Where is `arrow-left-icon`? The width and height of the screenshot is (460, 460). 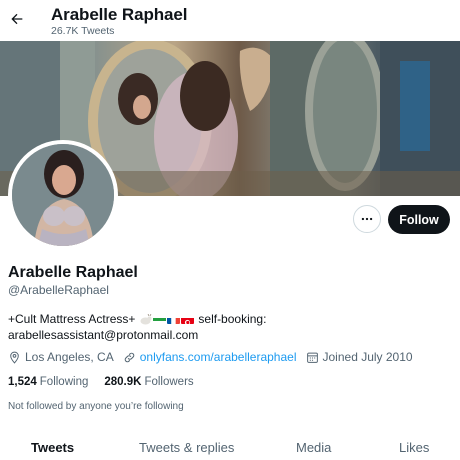 arrow-left-icon is located at coordinates (17, 19).